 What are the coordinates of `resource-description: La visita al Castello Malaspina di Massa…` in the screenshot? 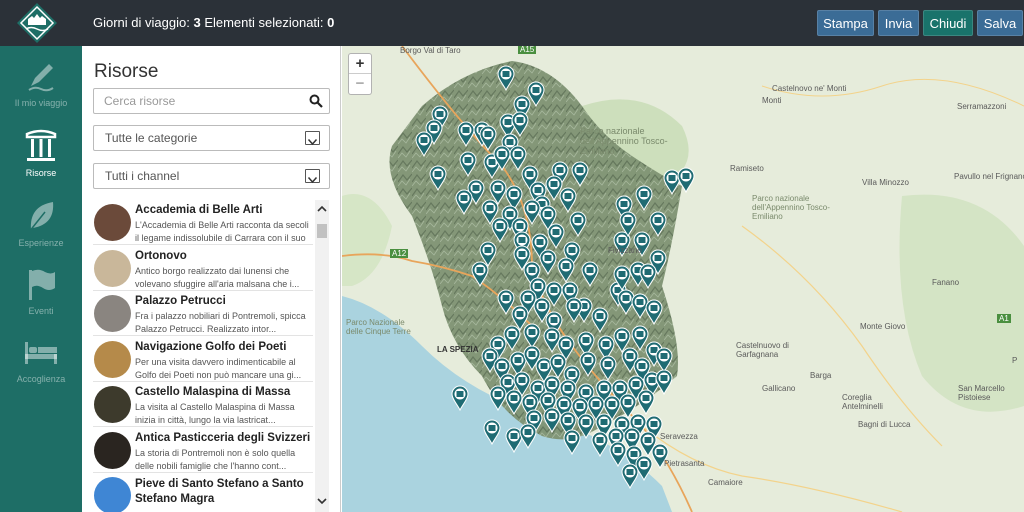 It's located at (215, 413).